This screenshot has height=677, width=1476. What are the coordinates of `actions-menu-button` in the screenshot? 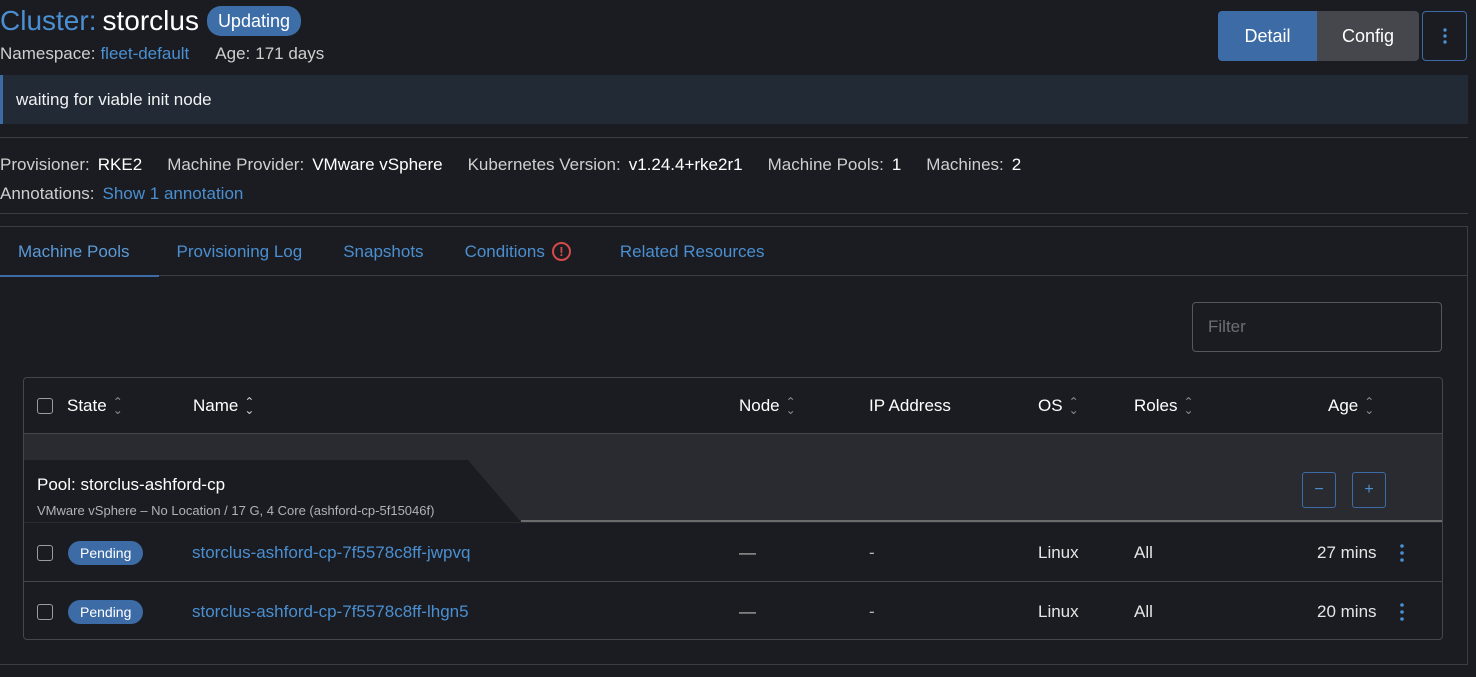 It's located at (1444, 36).